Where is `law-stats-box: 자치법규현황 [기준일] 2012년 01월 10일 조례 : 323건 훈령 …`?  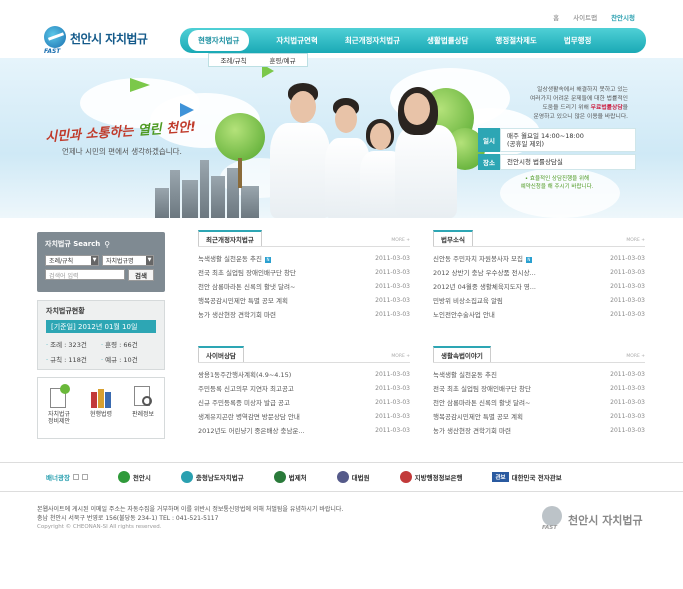
law-stats-box: 자치법규현황 [기준일] 2012년 01월 10일 조례 : 323건 훈령 … is located at coordinates (101, 335).